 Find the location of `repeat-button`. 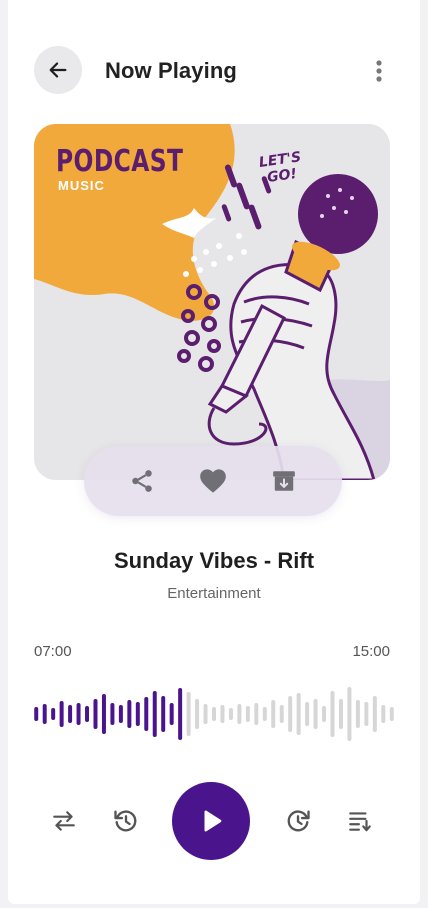

repeat-button is located at coordinates (64, 821).